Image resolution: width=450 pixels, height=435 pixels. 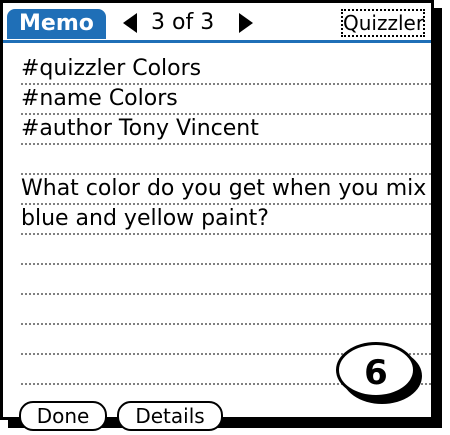 I want to click on done-button: Done, so click(x=63, y=416).